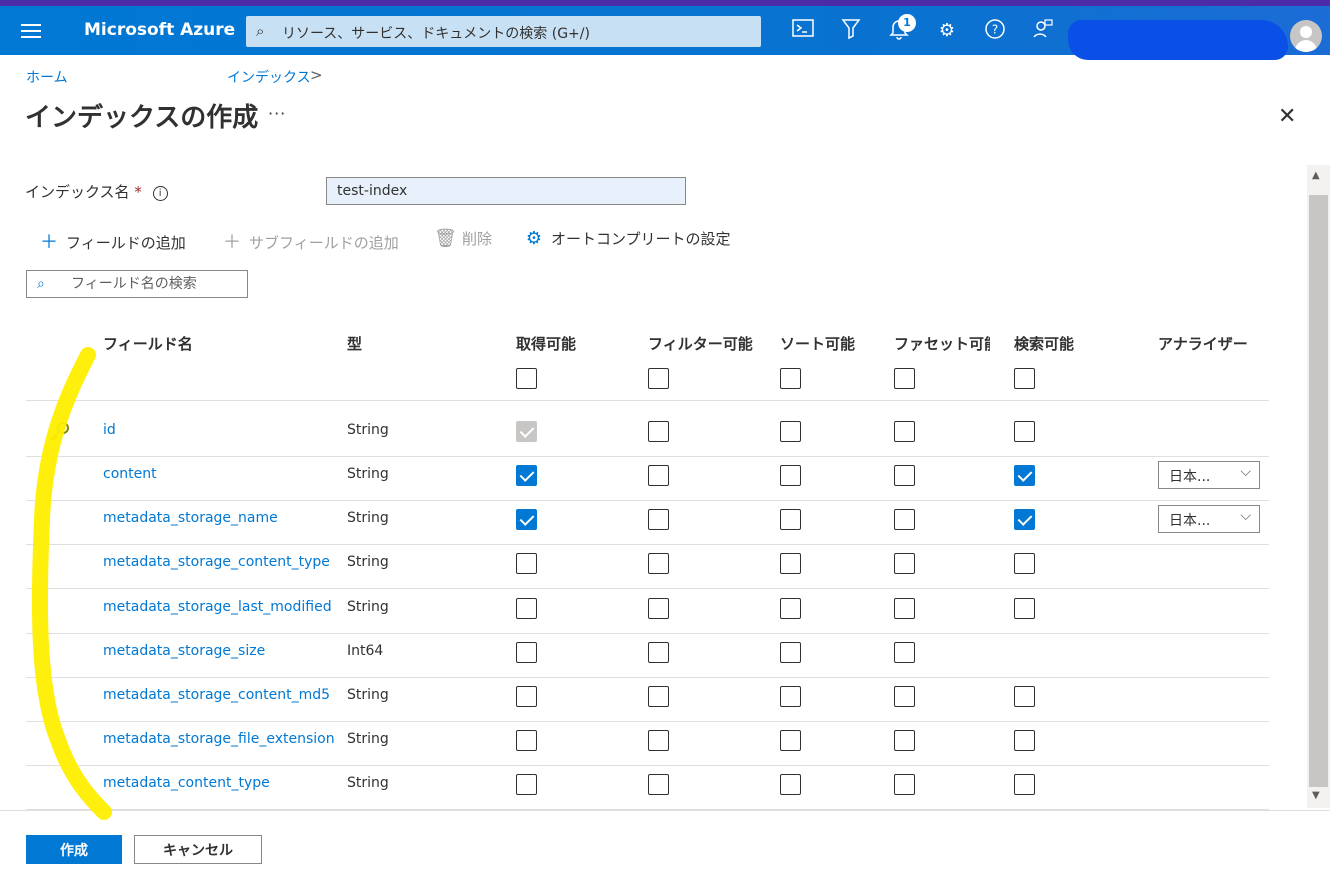 This screenshot has width=1330, height=886. What do you see at coordinates (31, 31) in the screenshot?
I see `hamburger-menu-icon` at bounding box center [31, 31].